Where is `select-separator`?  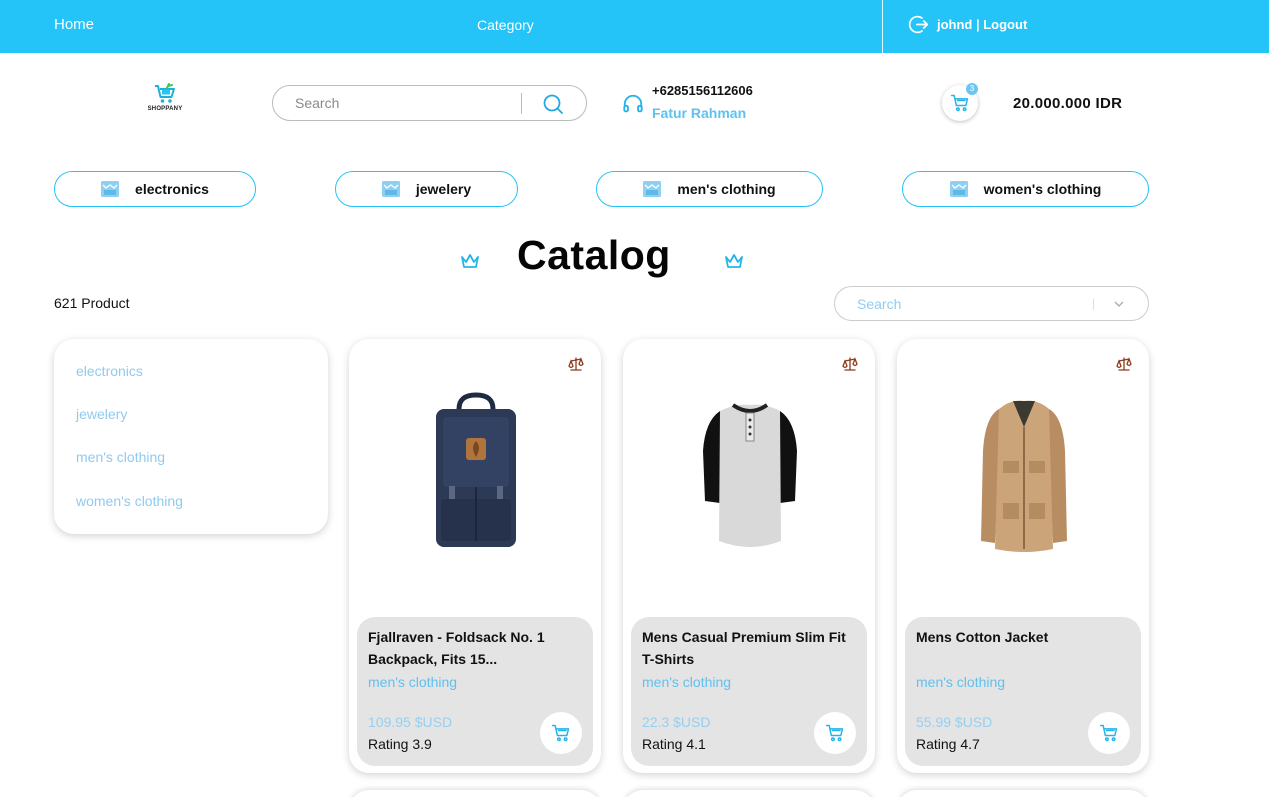 select-separator is located at coordinates (1093, 304).